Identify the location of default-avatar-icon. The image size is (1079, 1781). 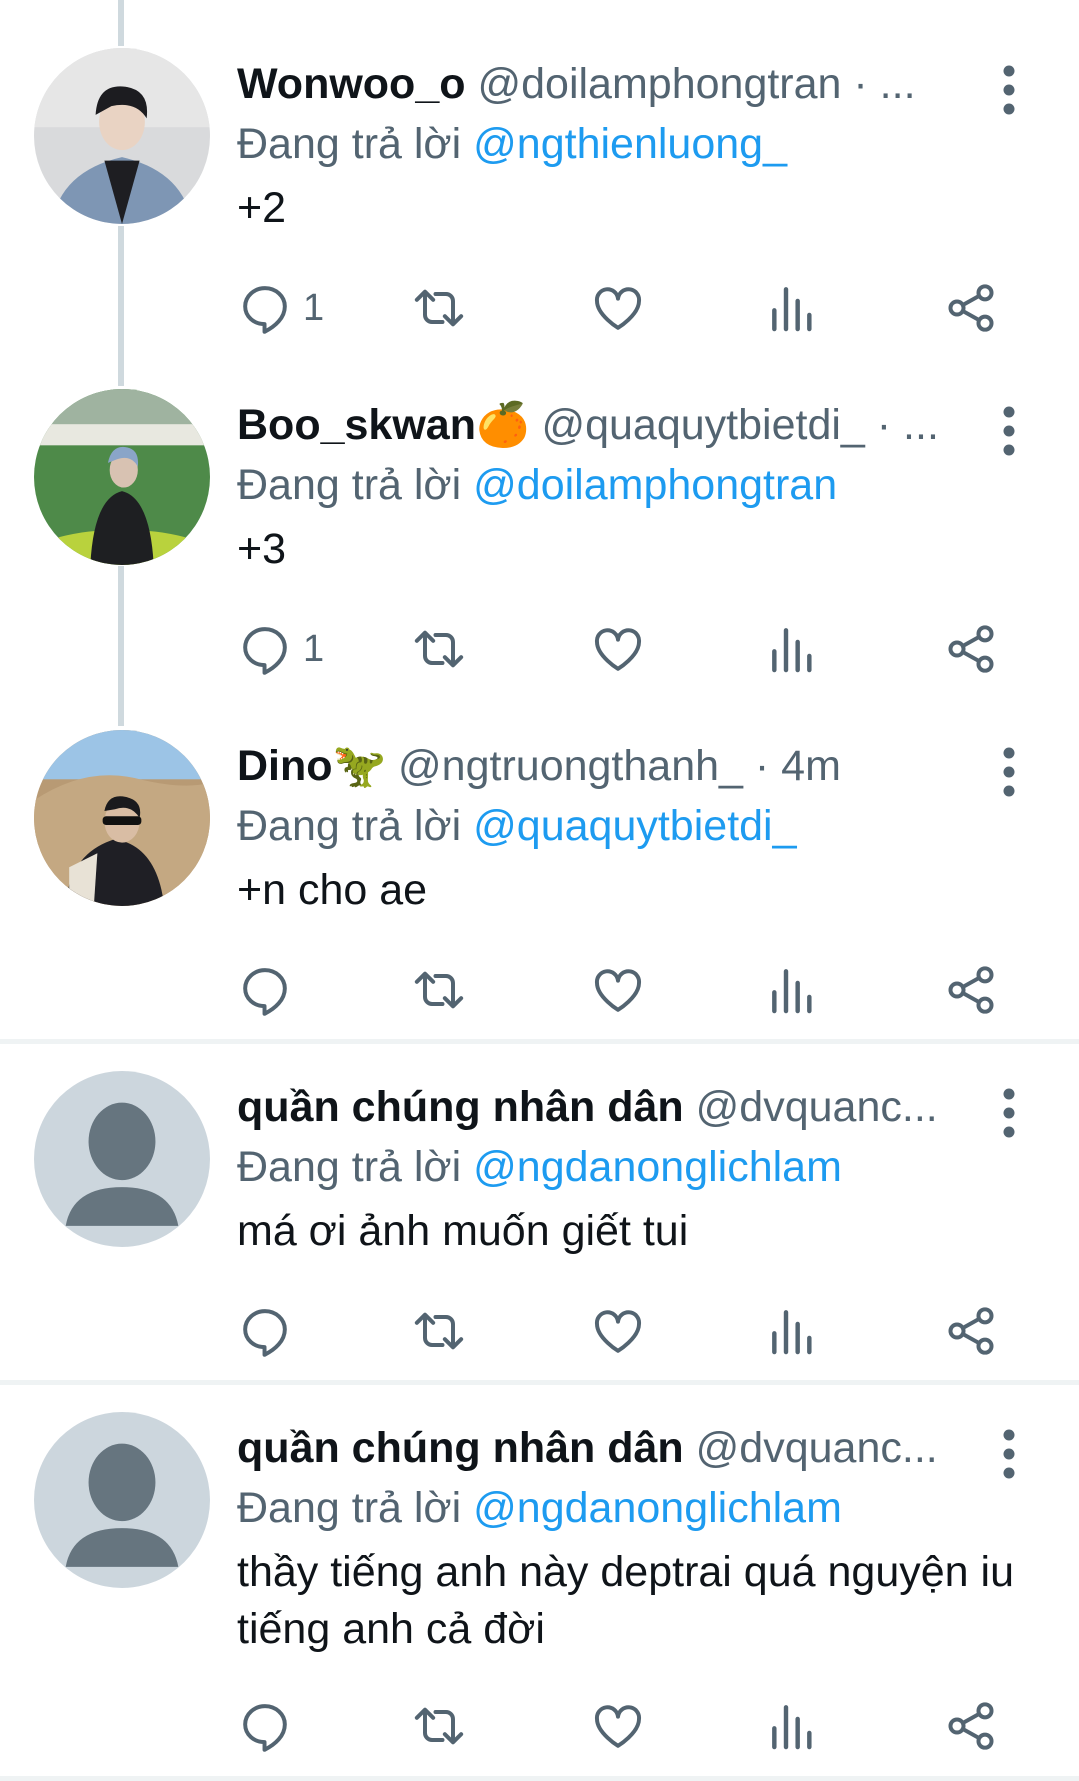
(122, 1159).